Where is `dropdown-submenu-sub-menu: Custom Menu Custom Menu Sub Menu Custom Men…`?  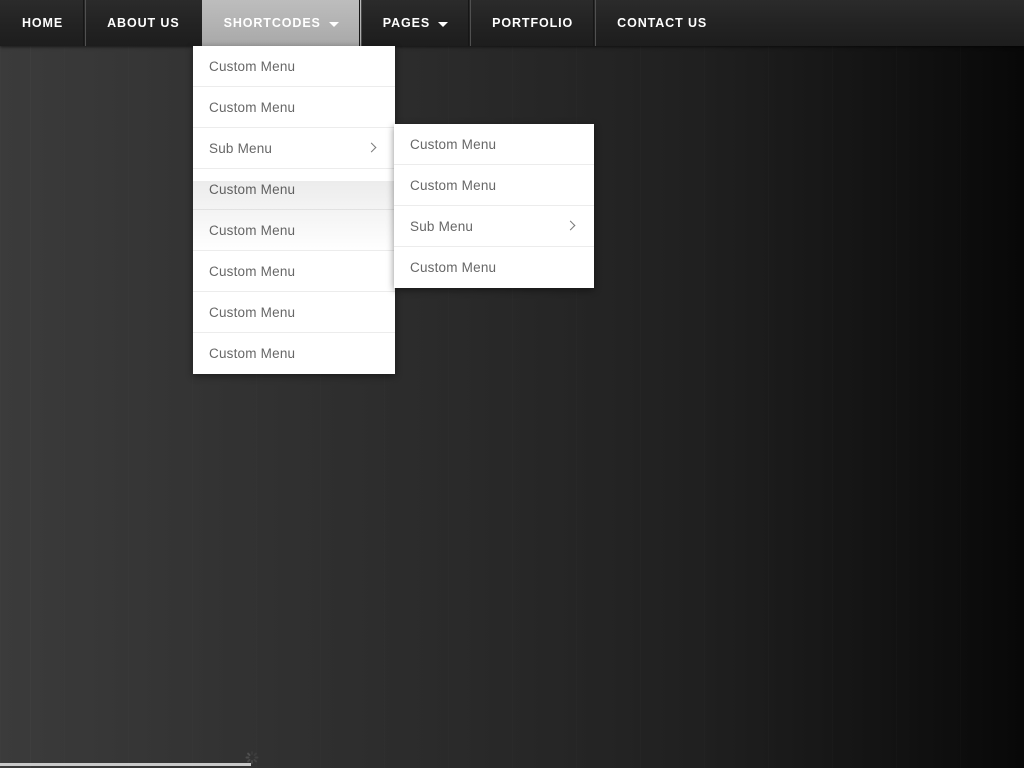 dropdown-submenu-sub-menu: Custom Menu Custom Menu Sub Menu Custom Men… is located at coordinates (494, 206).